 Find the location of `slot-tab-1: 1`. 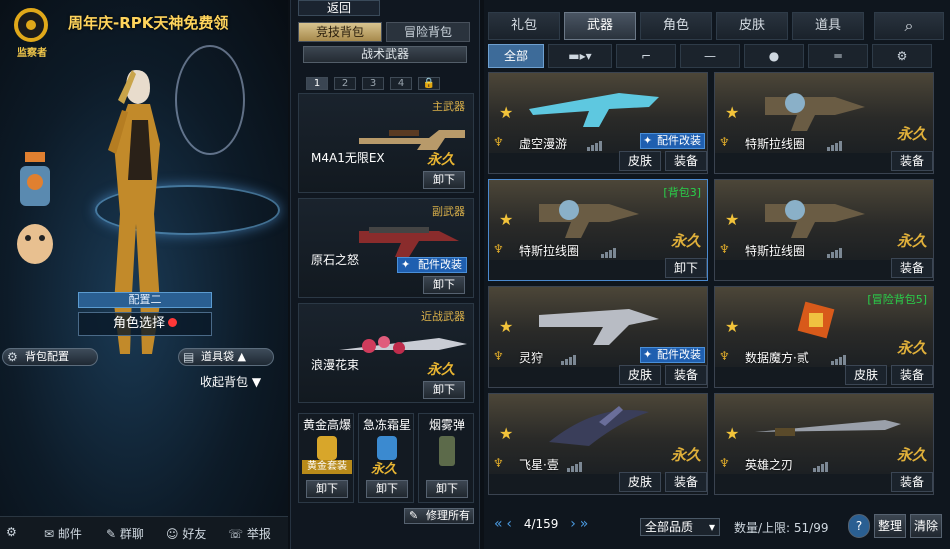

slot-tab-1: 1 is located at coordinates (317, 83).